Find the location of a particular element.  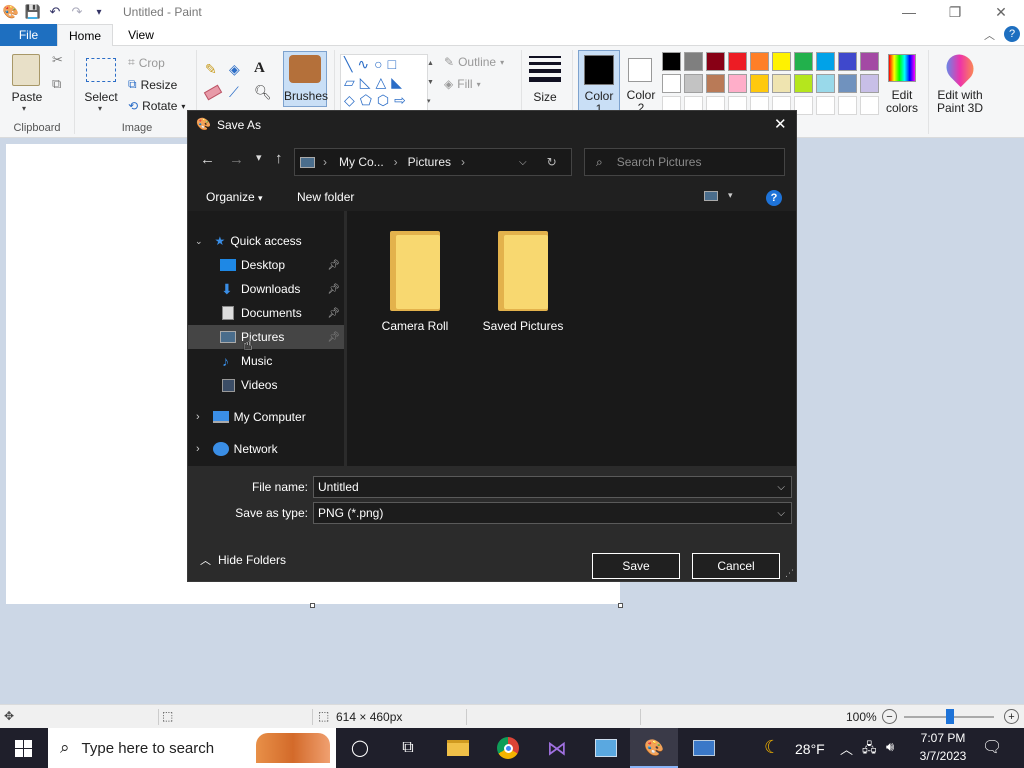

task-view-icon: ⧉ is located at coordinates (408, 748).